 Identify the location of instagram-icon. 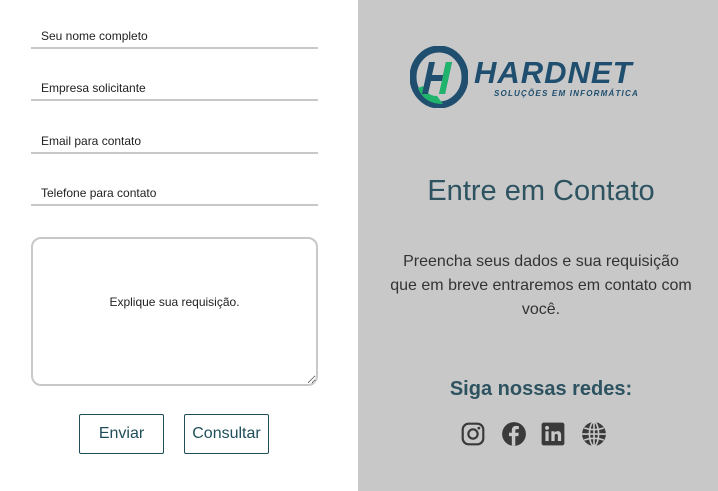
(473, 434).